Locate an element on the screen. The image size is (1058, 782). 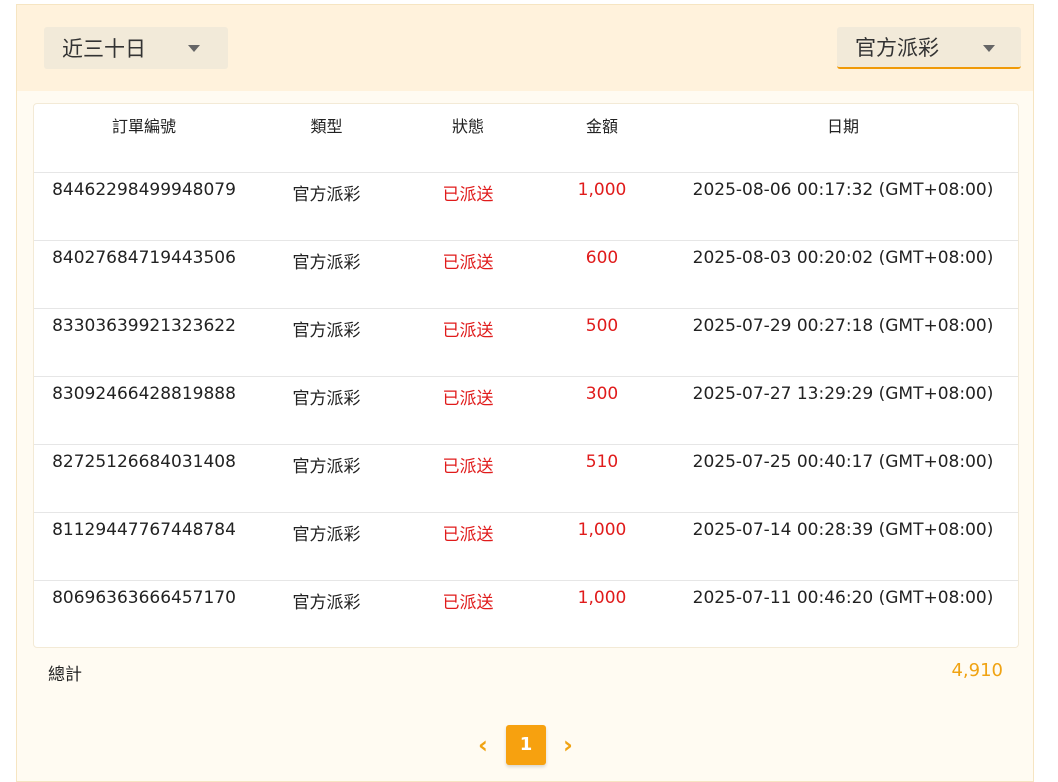
type-select: 官方派彩 is located at coordinates (929, 48).